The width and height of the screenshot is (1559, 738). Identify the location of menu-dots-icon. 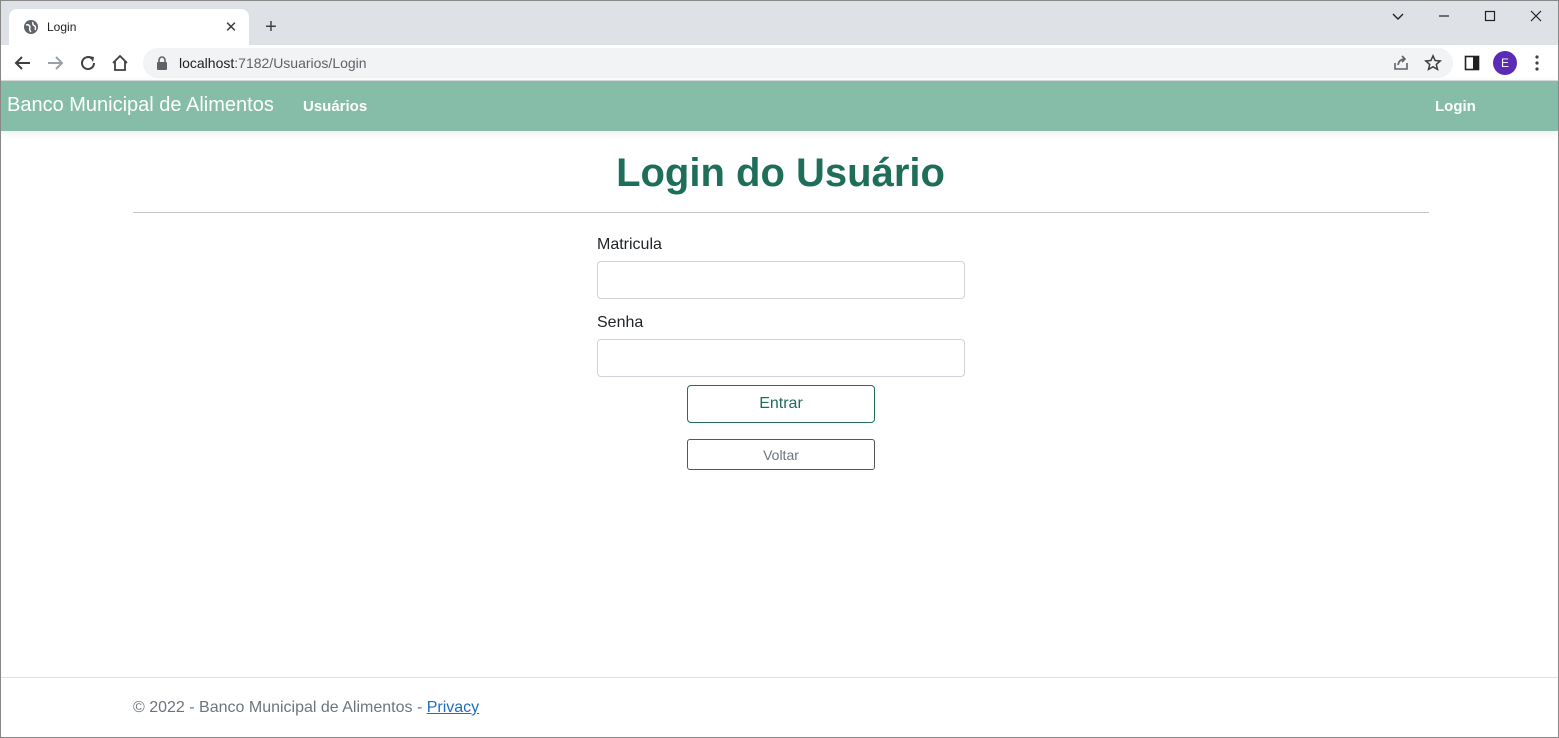
(1537, 63).